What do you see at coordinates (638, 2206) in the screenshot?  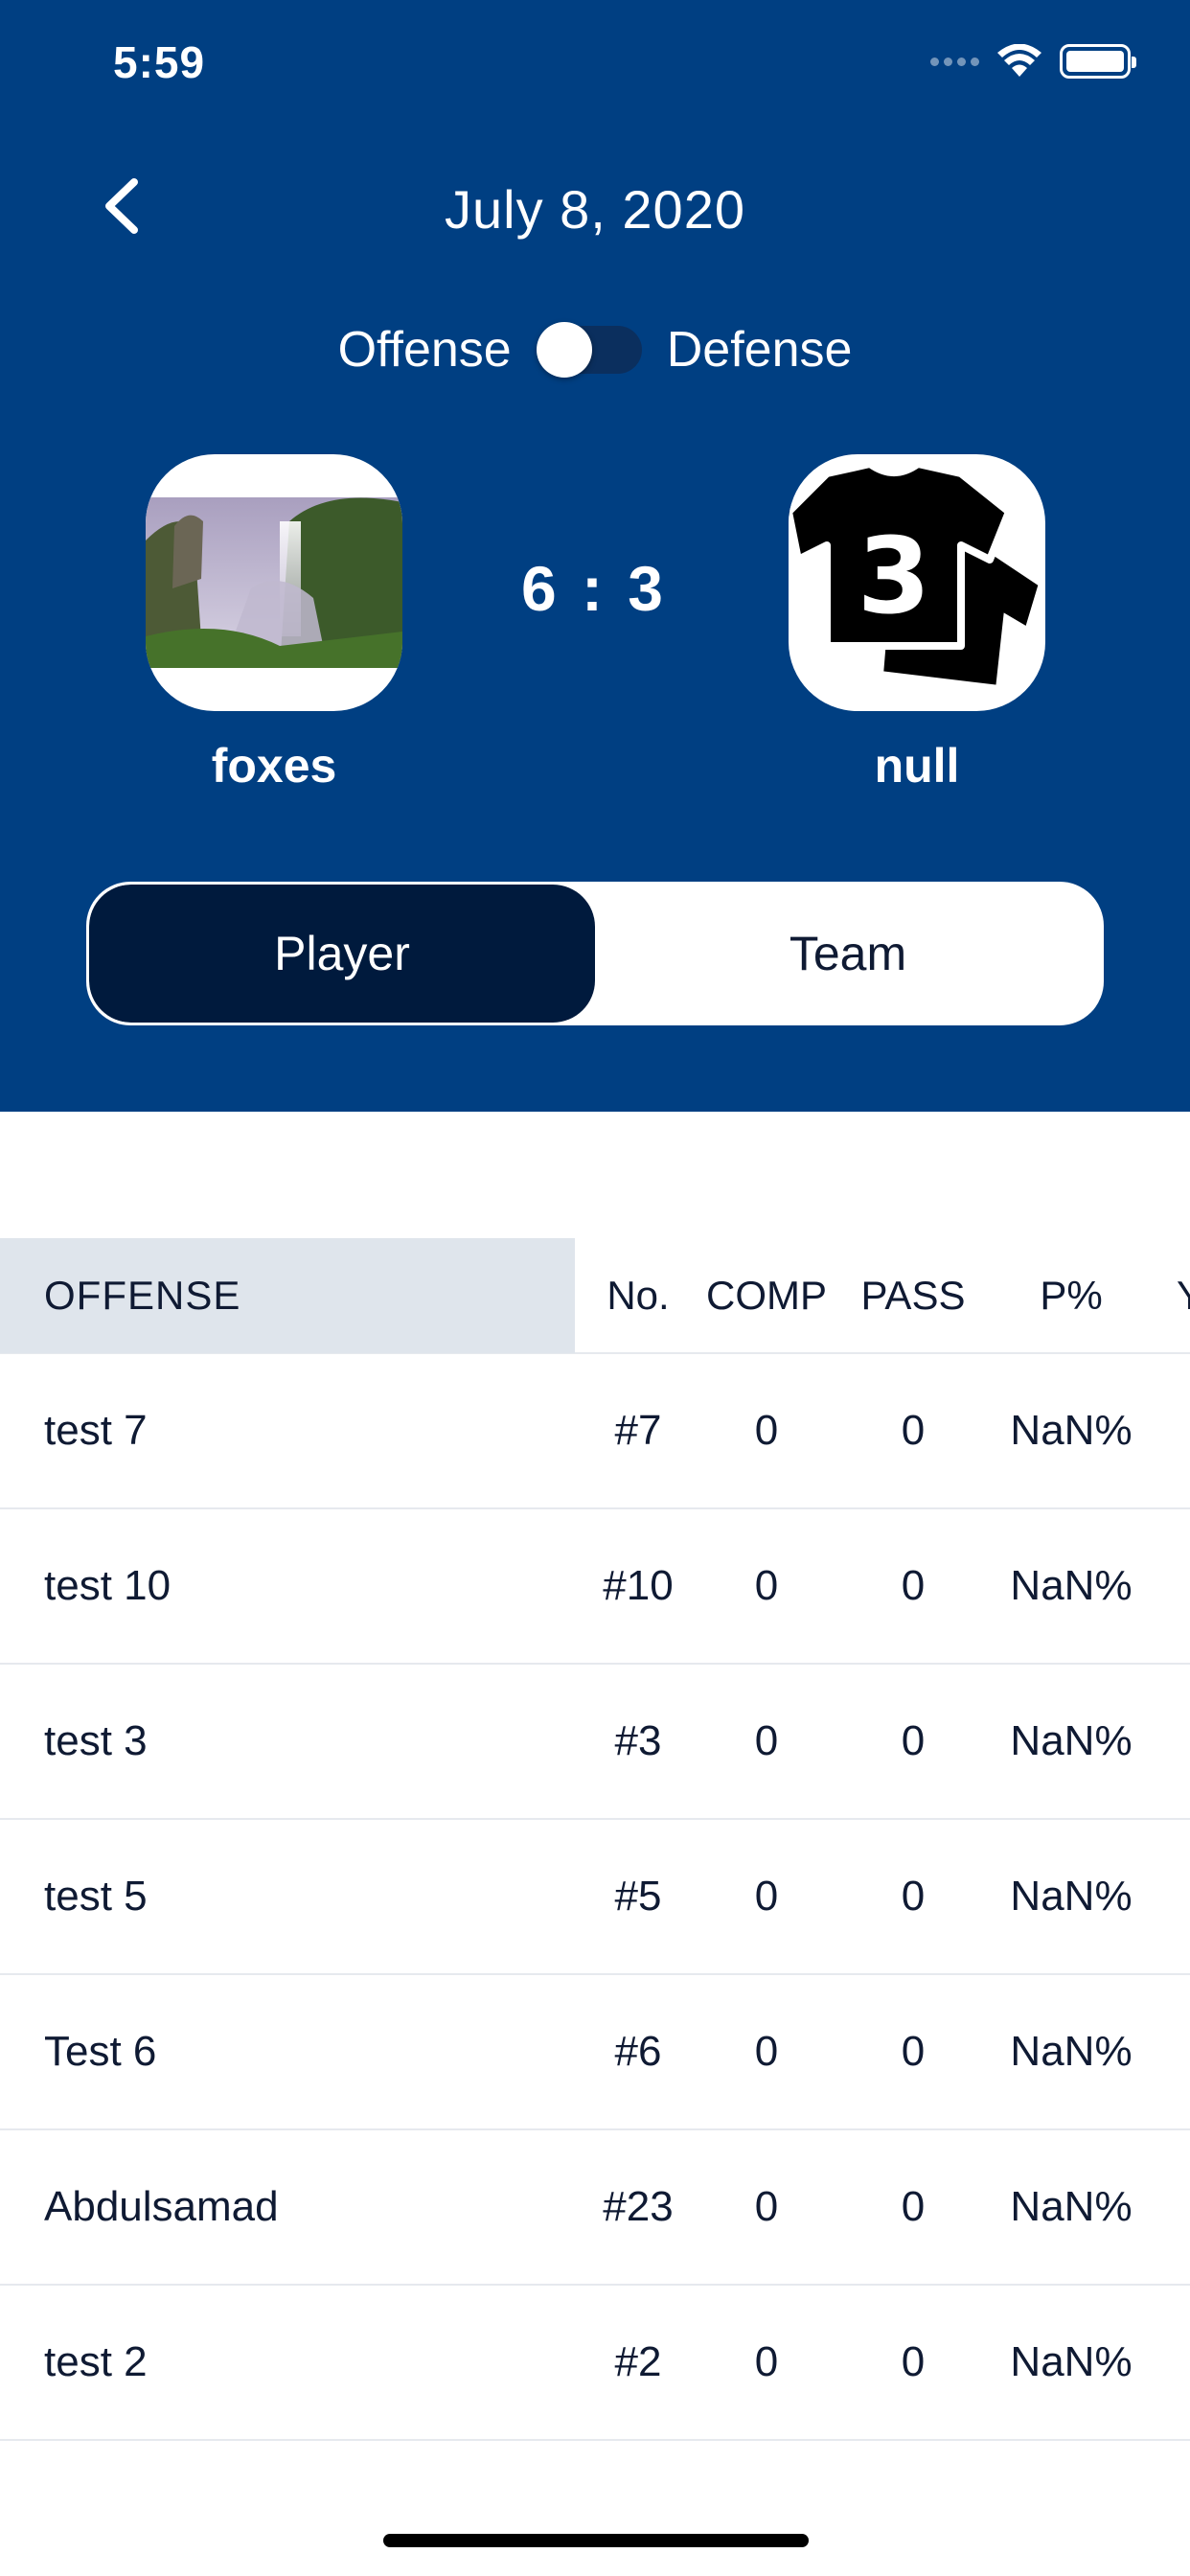 I see `player-number: #23` at bounding box center [638, 2206].